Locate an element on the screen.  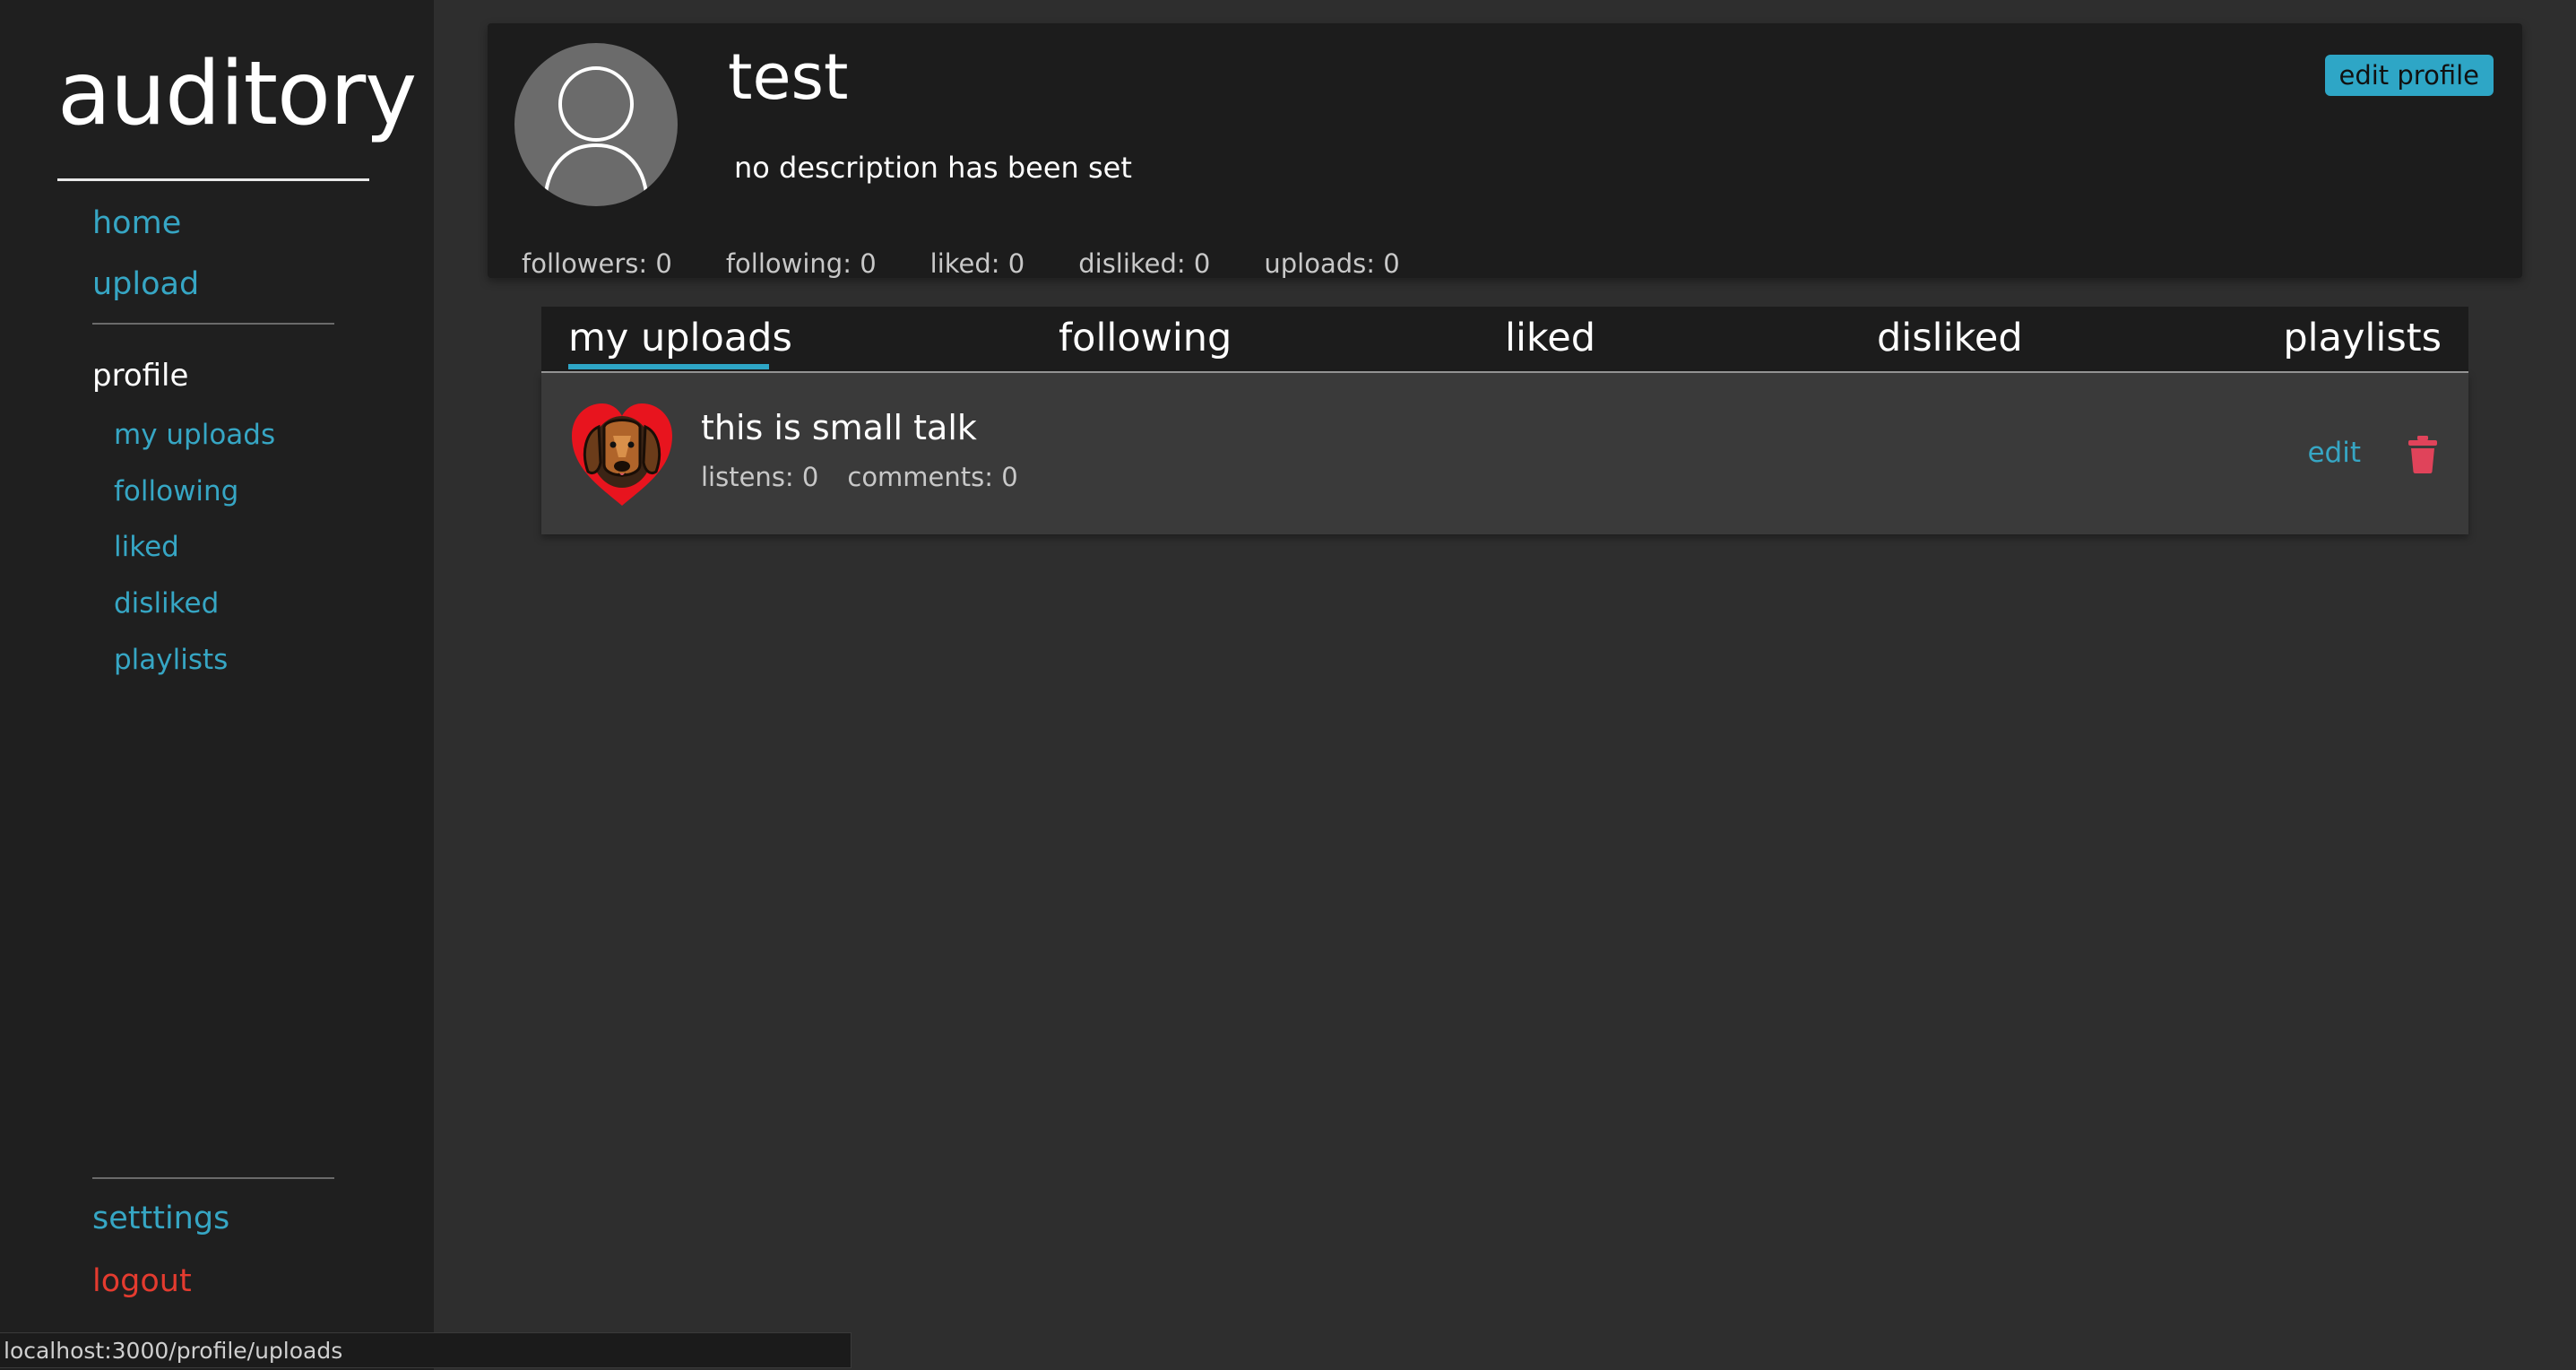
avatar is located at coordinates (596, 124).